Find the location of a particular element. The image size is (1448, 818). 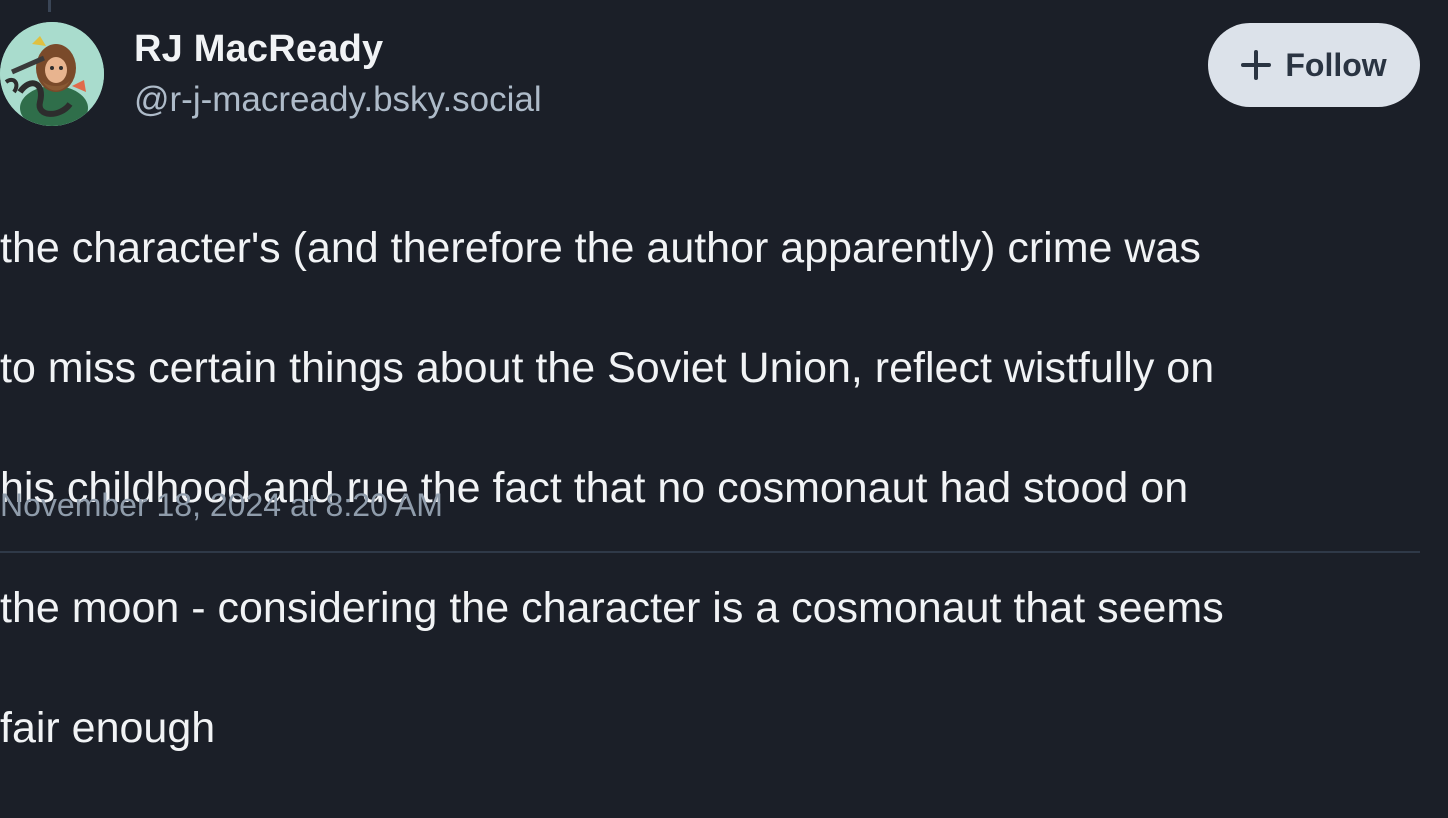

divider is located at coordinates (710, 552).